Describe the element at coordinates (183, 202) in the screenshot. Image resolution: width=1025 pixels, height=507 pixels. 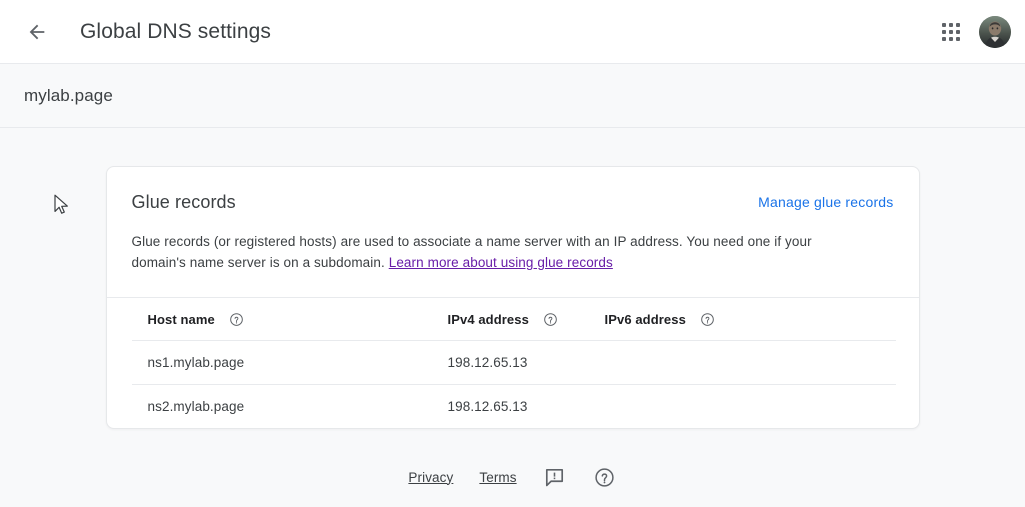
I see `card-title: Glue records` at that location.